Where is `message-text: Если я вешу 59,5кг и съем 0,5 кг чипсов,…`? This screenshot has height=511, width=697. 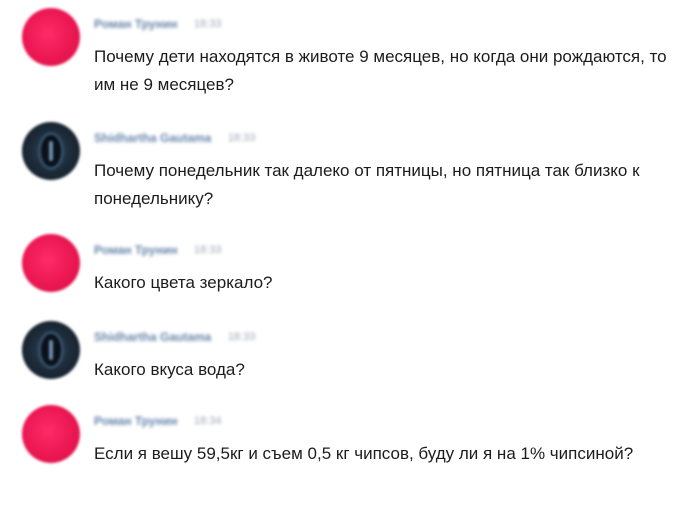 message-text: Если я вешу 59,5кг и съем 0,5 кг чипсов,… is located at coordinates (364, 453).